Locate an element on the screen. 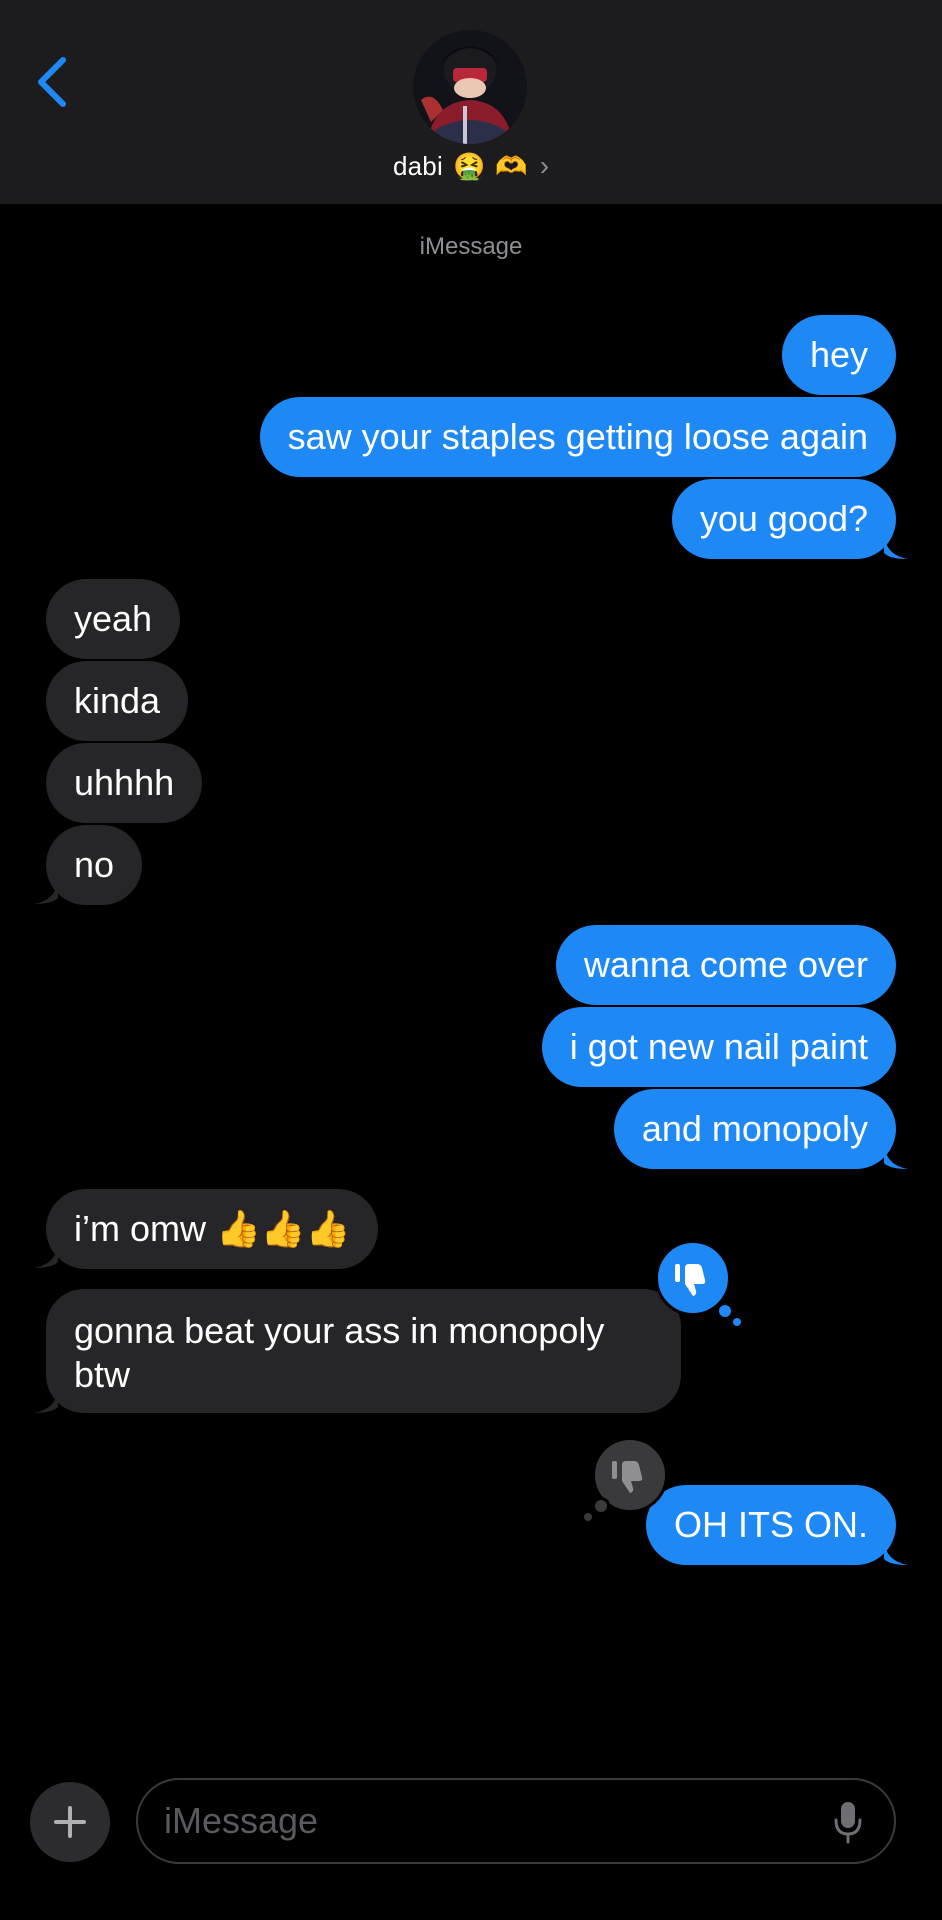 The height and width of the screenshot is (1920, 942). service-label: iMessage is located at coordinates (471, 246).